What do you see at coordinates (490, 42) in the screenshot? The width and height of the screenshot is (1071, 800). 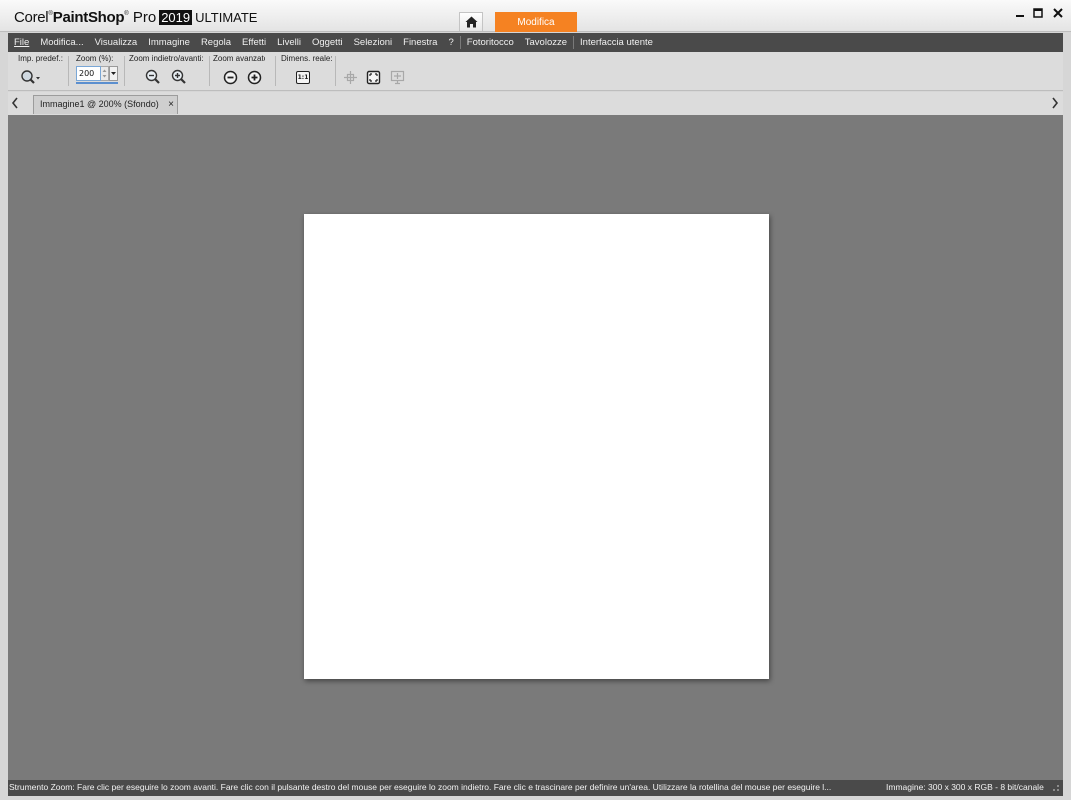 I see `menu-fotoritocco: Fotoritocco` at bounding box center [490, 42].